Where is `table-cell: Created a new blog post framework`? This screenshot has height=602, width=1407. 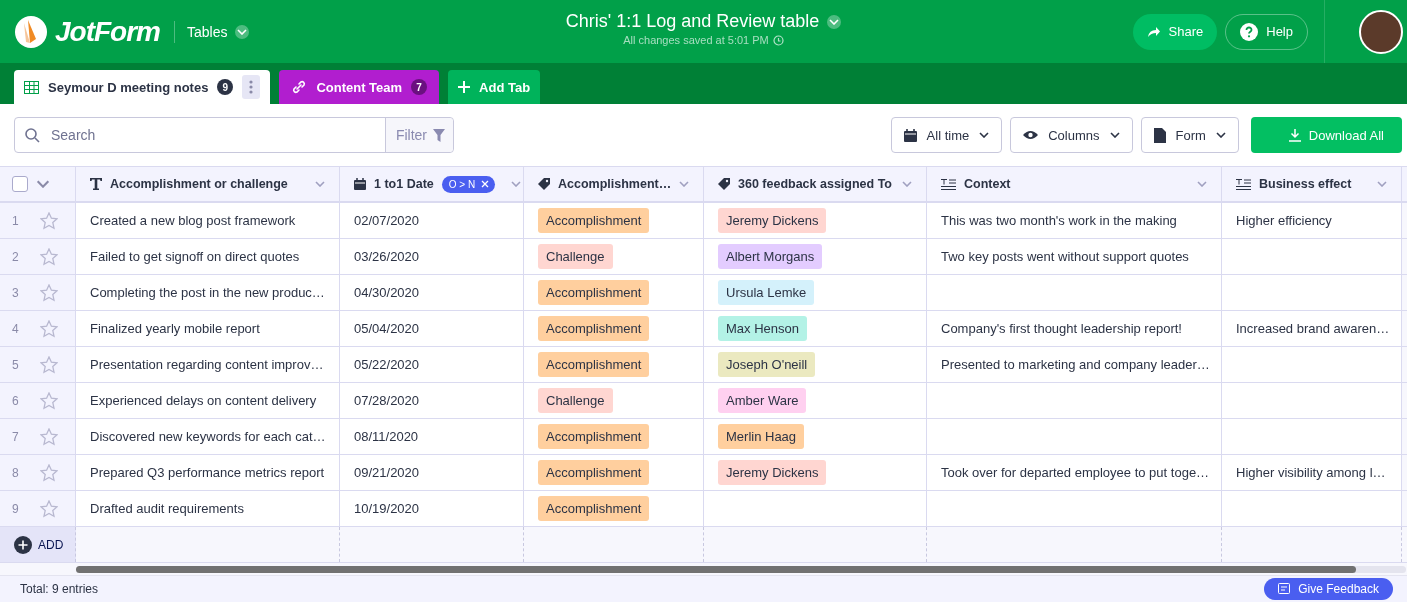
table-cell: Created a new blog post framework is located at coordinates (208, 220).